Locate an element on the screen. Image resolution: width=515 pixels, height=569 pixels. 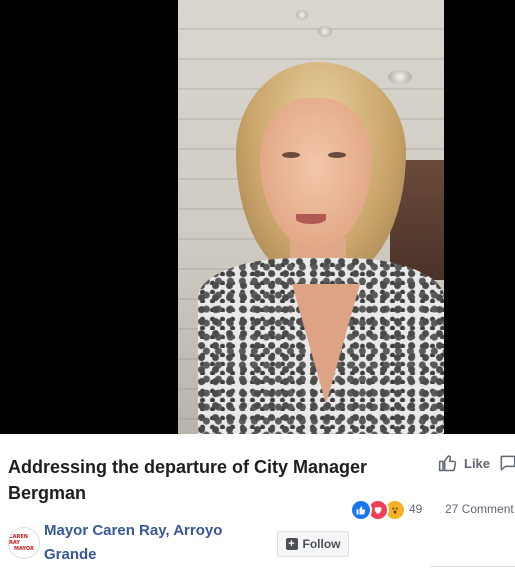
like-button: Like is located at coordinates (464, 463).